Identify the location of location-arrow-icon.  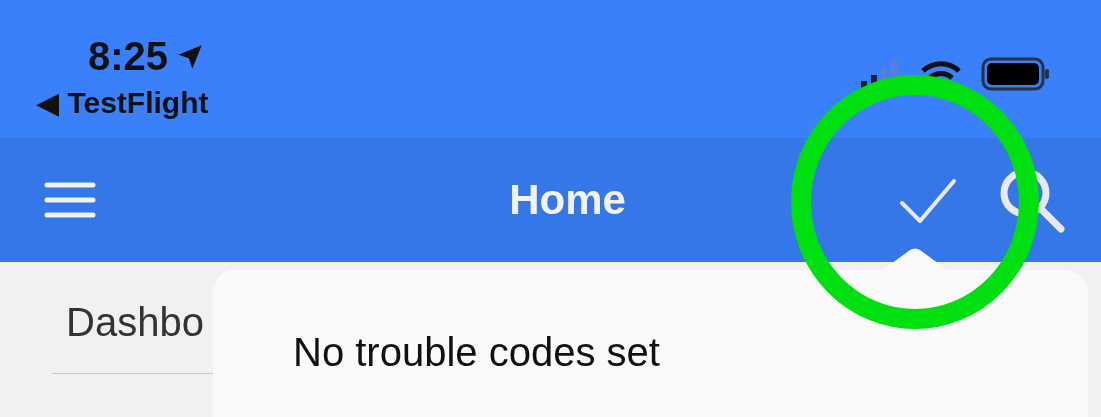
(190, 56).